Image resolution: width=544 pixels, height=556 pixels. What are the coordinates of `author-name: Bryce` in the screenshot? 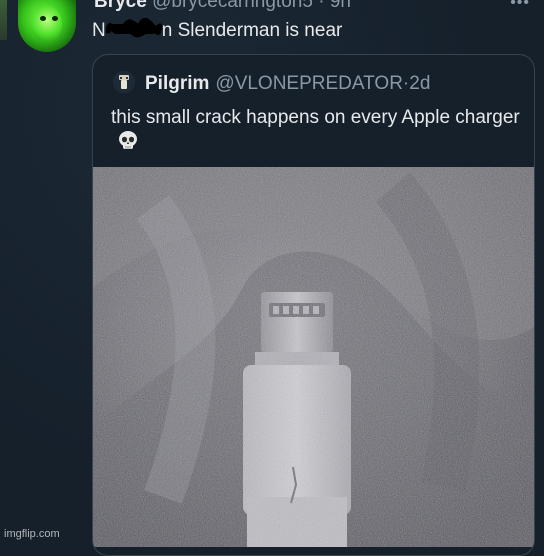 It's located at (120, 6).